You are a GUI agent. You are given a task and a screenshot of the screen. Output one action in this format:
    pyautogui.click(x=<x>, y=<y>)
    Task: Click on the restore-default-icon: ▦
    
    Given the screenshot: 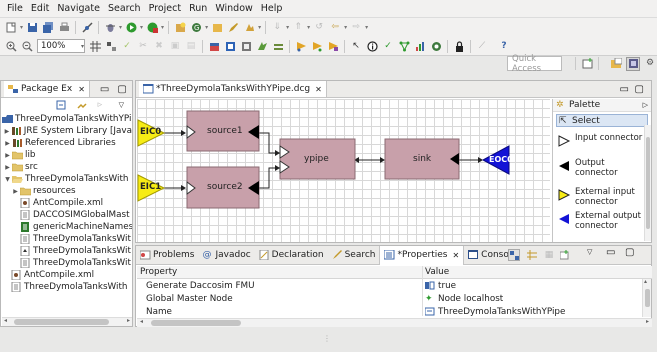 What is the action you would take?
    pyautogui.click(x=549, y=255)
    